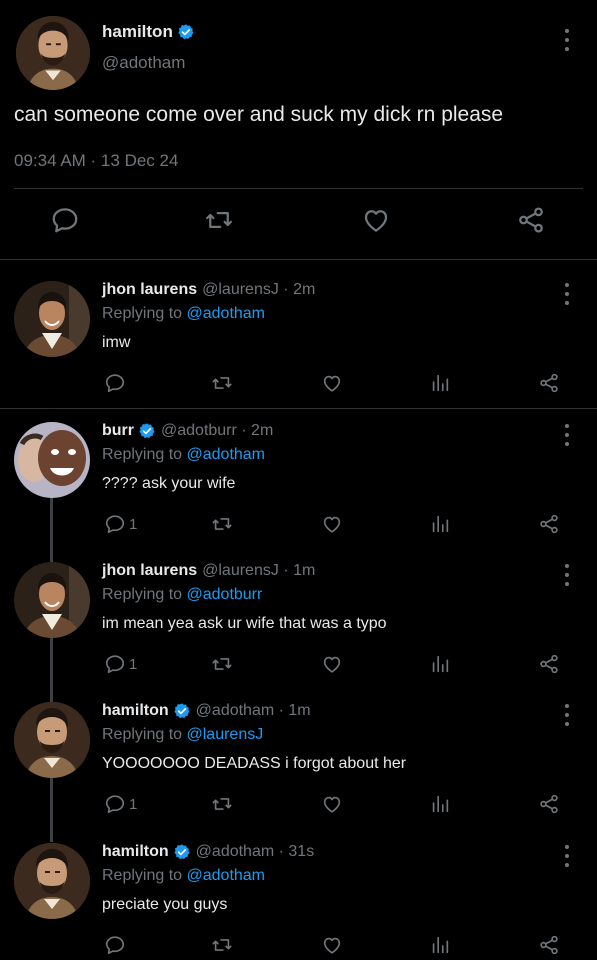  Describe the element at coordinates (298, 384) in the screenshot. I see `reply-actions` at that location.